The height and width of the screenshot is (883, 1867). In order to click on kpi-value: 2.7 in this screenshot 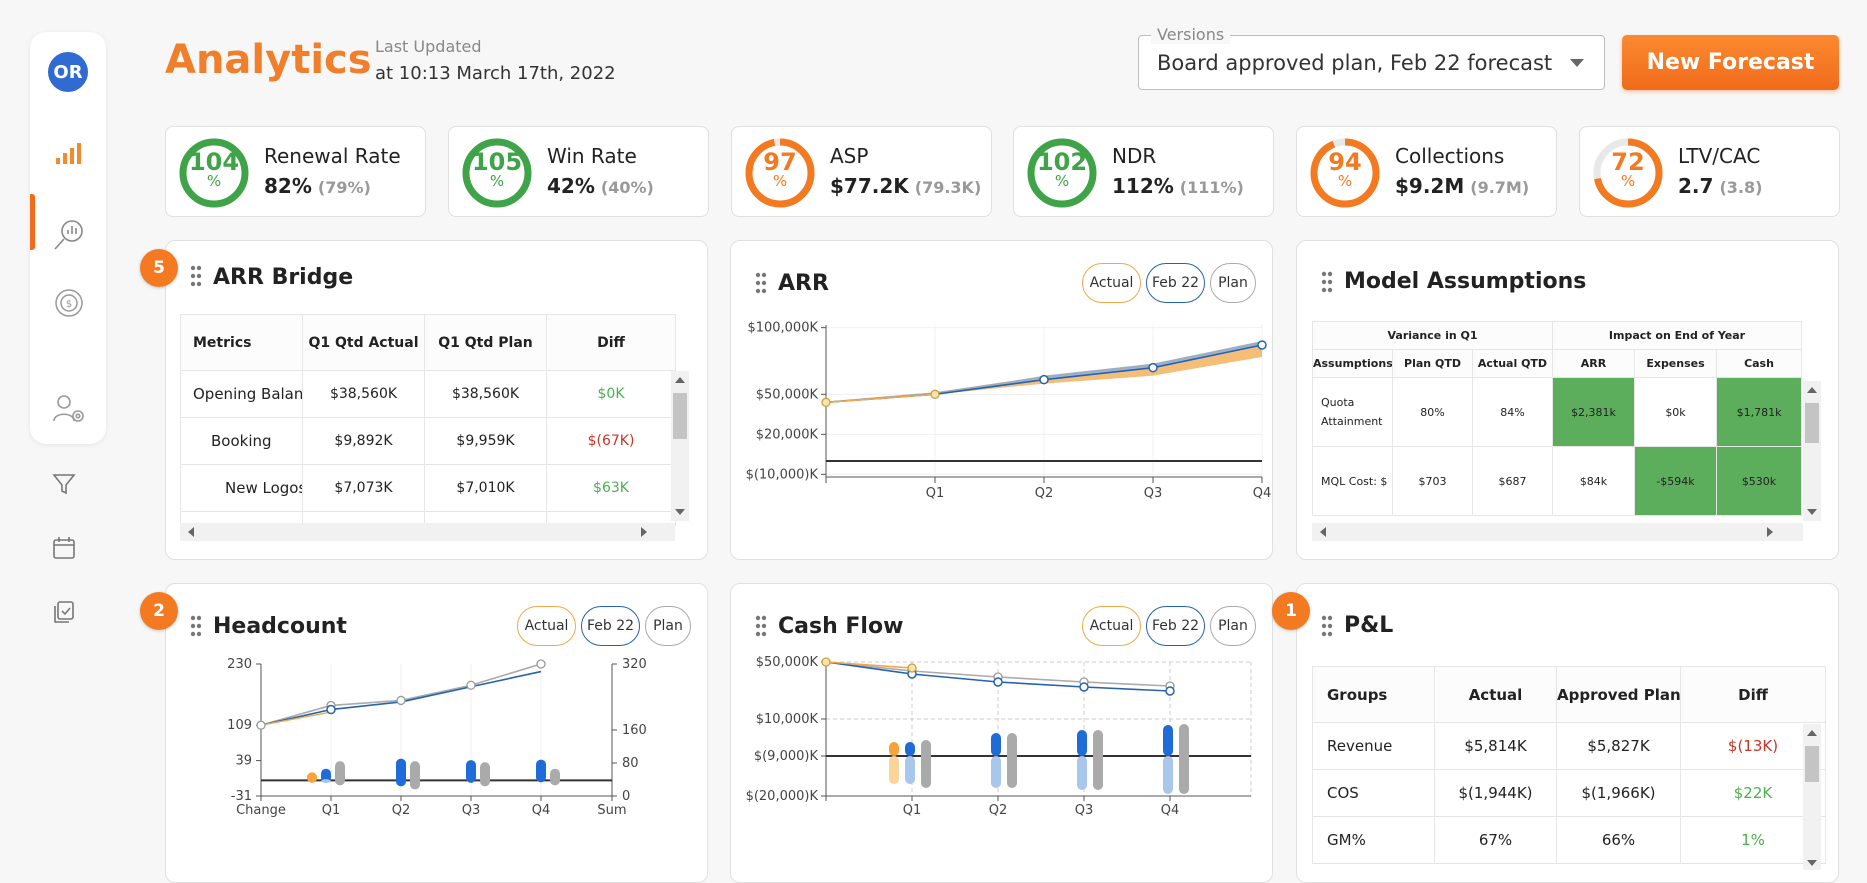, I will do `click(1696, 186)`.